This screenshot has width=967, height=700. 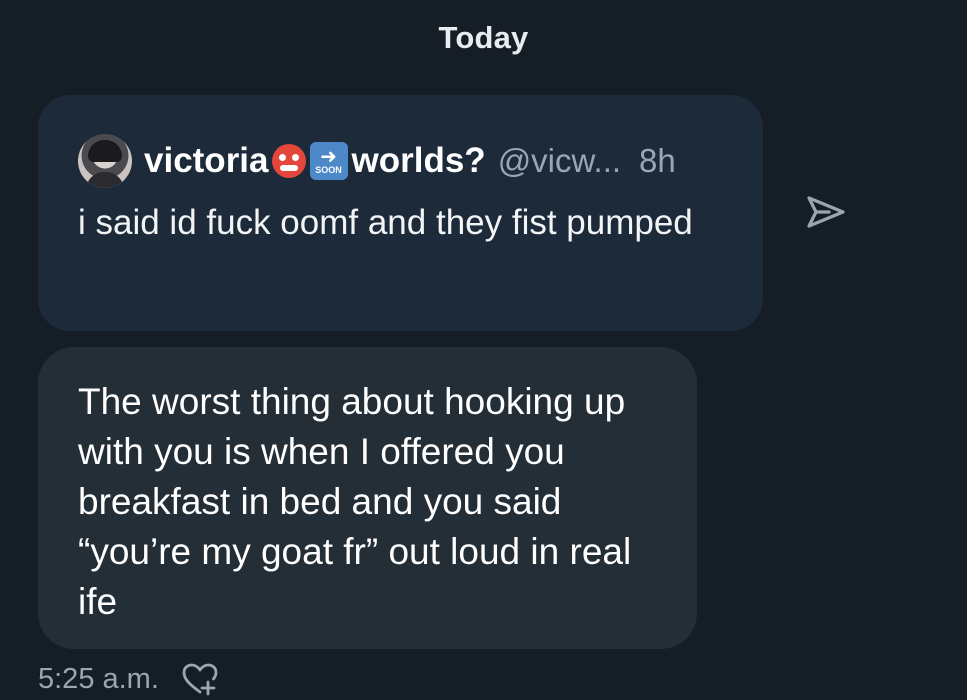 What do you see at coordinates (200, 679) in the screenshot?
I see `heart-plus-icon` at bounding box center [200, 679].